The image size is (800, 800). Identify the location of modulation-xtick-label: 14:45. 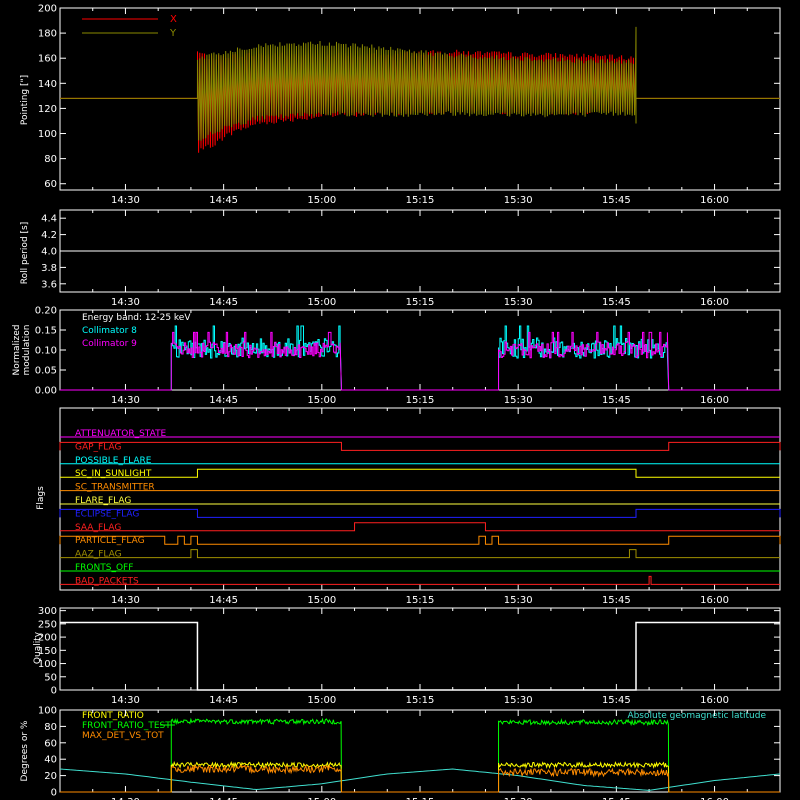
(223, 400).